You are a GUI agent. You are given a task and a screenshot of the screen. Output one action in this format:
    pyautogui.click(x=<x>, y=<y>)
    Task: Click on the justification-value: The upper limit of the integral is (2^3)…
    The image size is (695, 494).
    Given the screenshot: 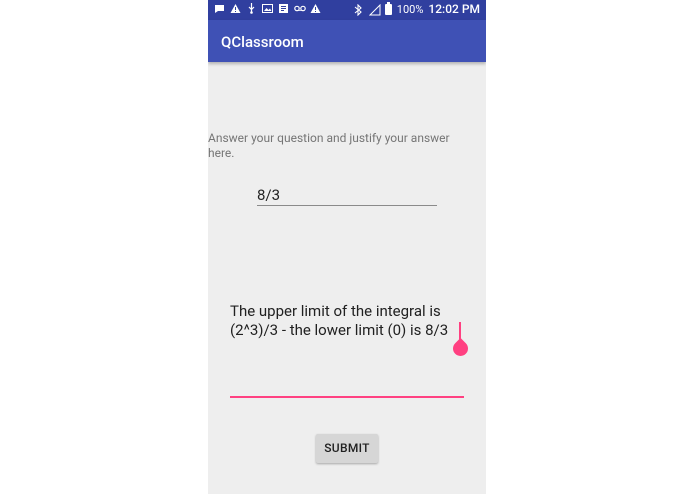 What is the action you would take?
    pyautogui.click(x=339, y=320)
    